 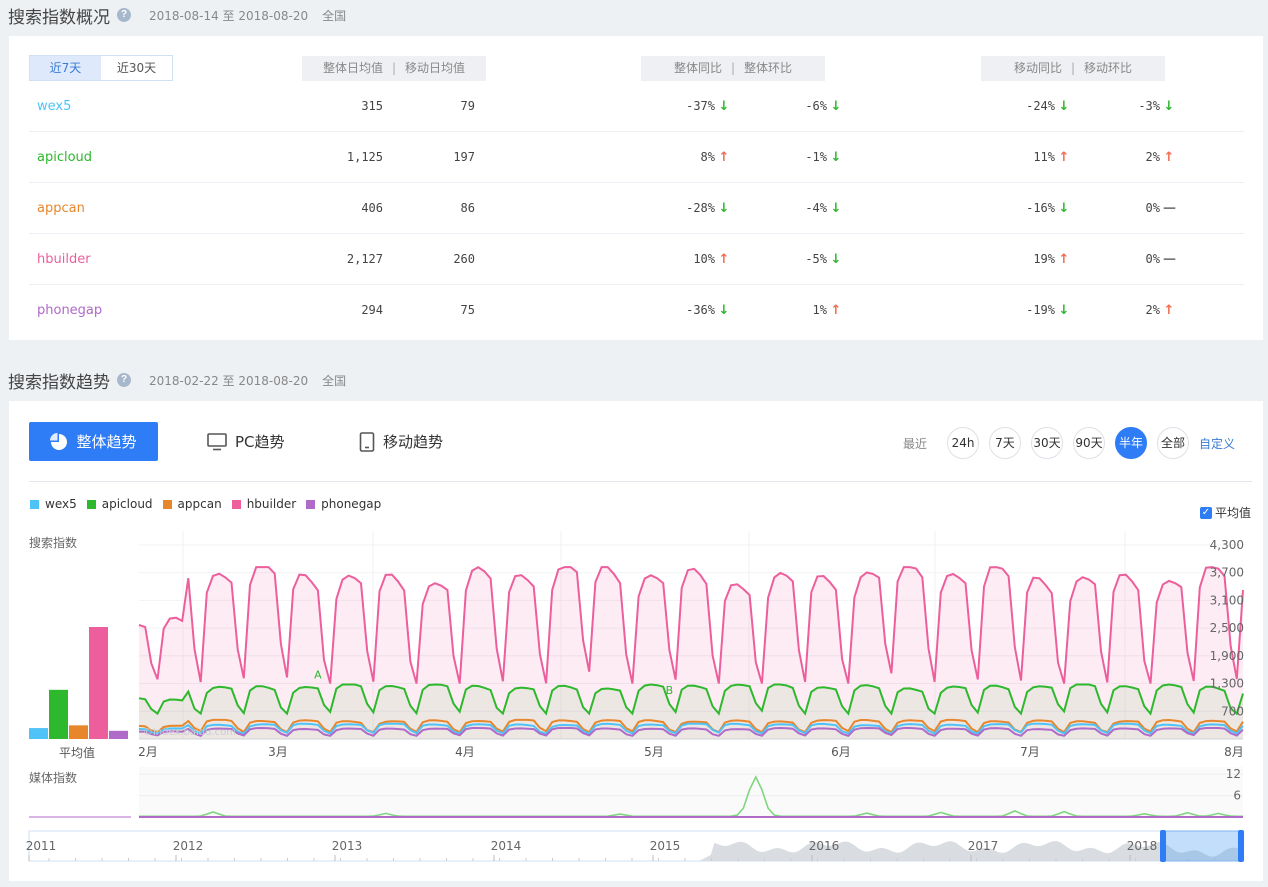 What do you see at coordinates (64, 157) in the screenshot?
I see `keyword-link: apicloud` at bounding box center [64, 157].